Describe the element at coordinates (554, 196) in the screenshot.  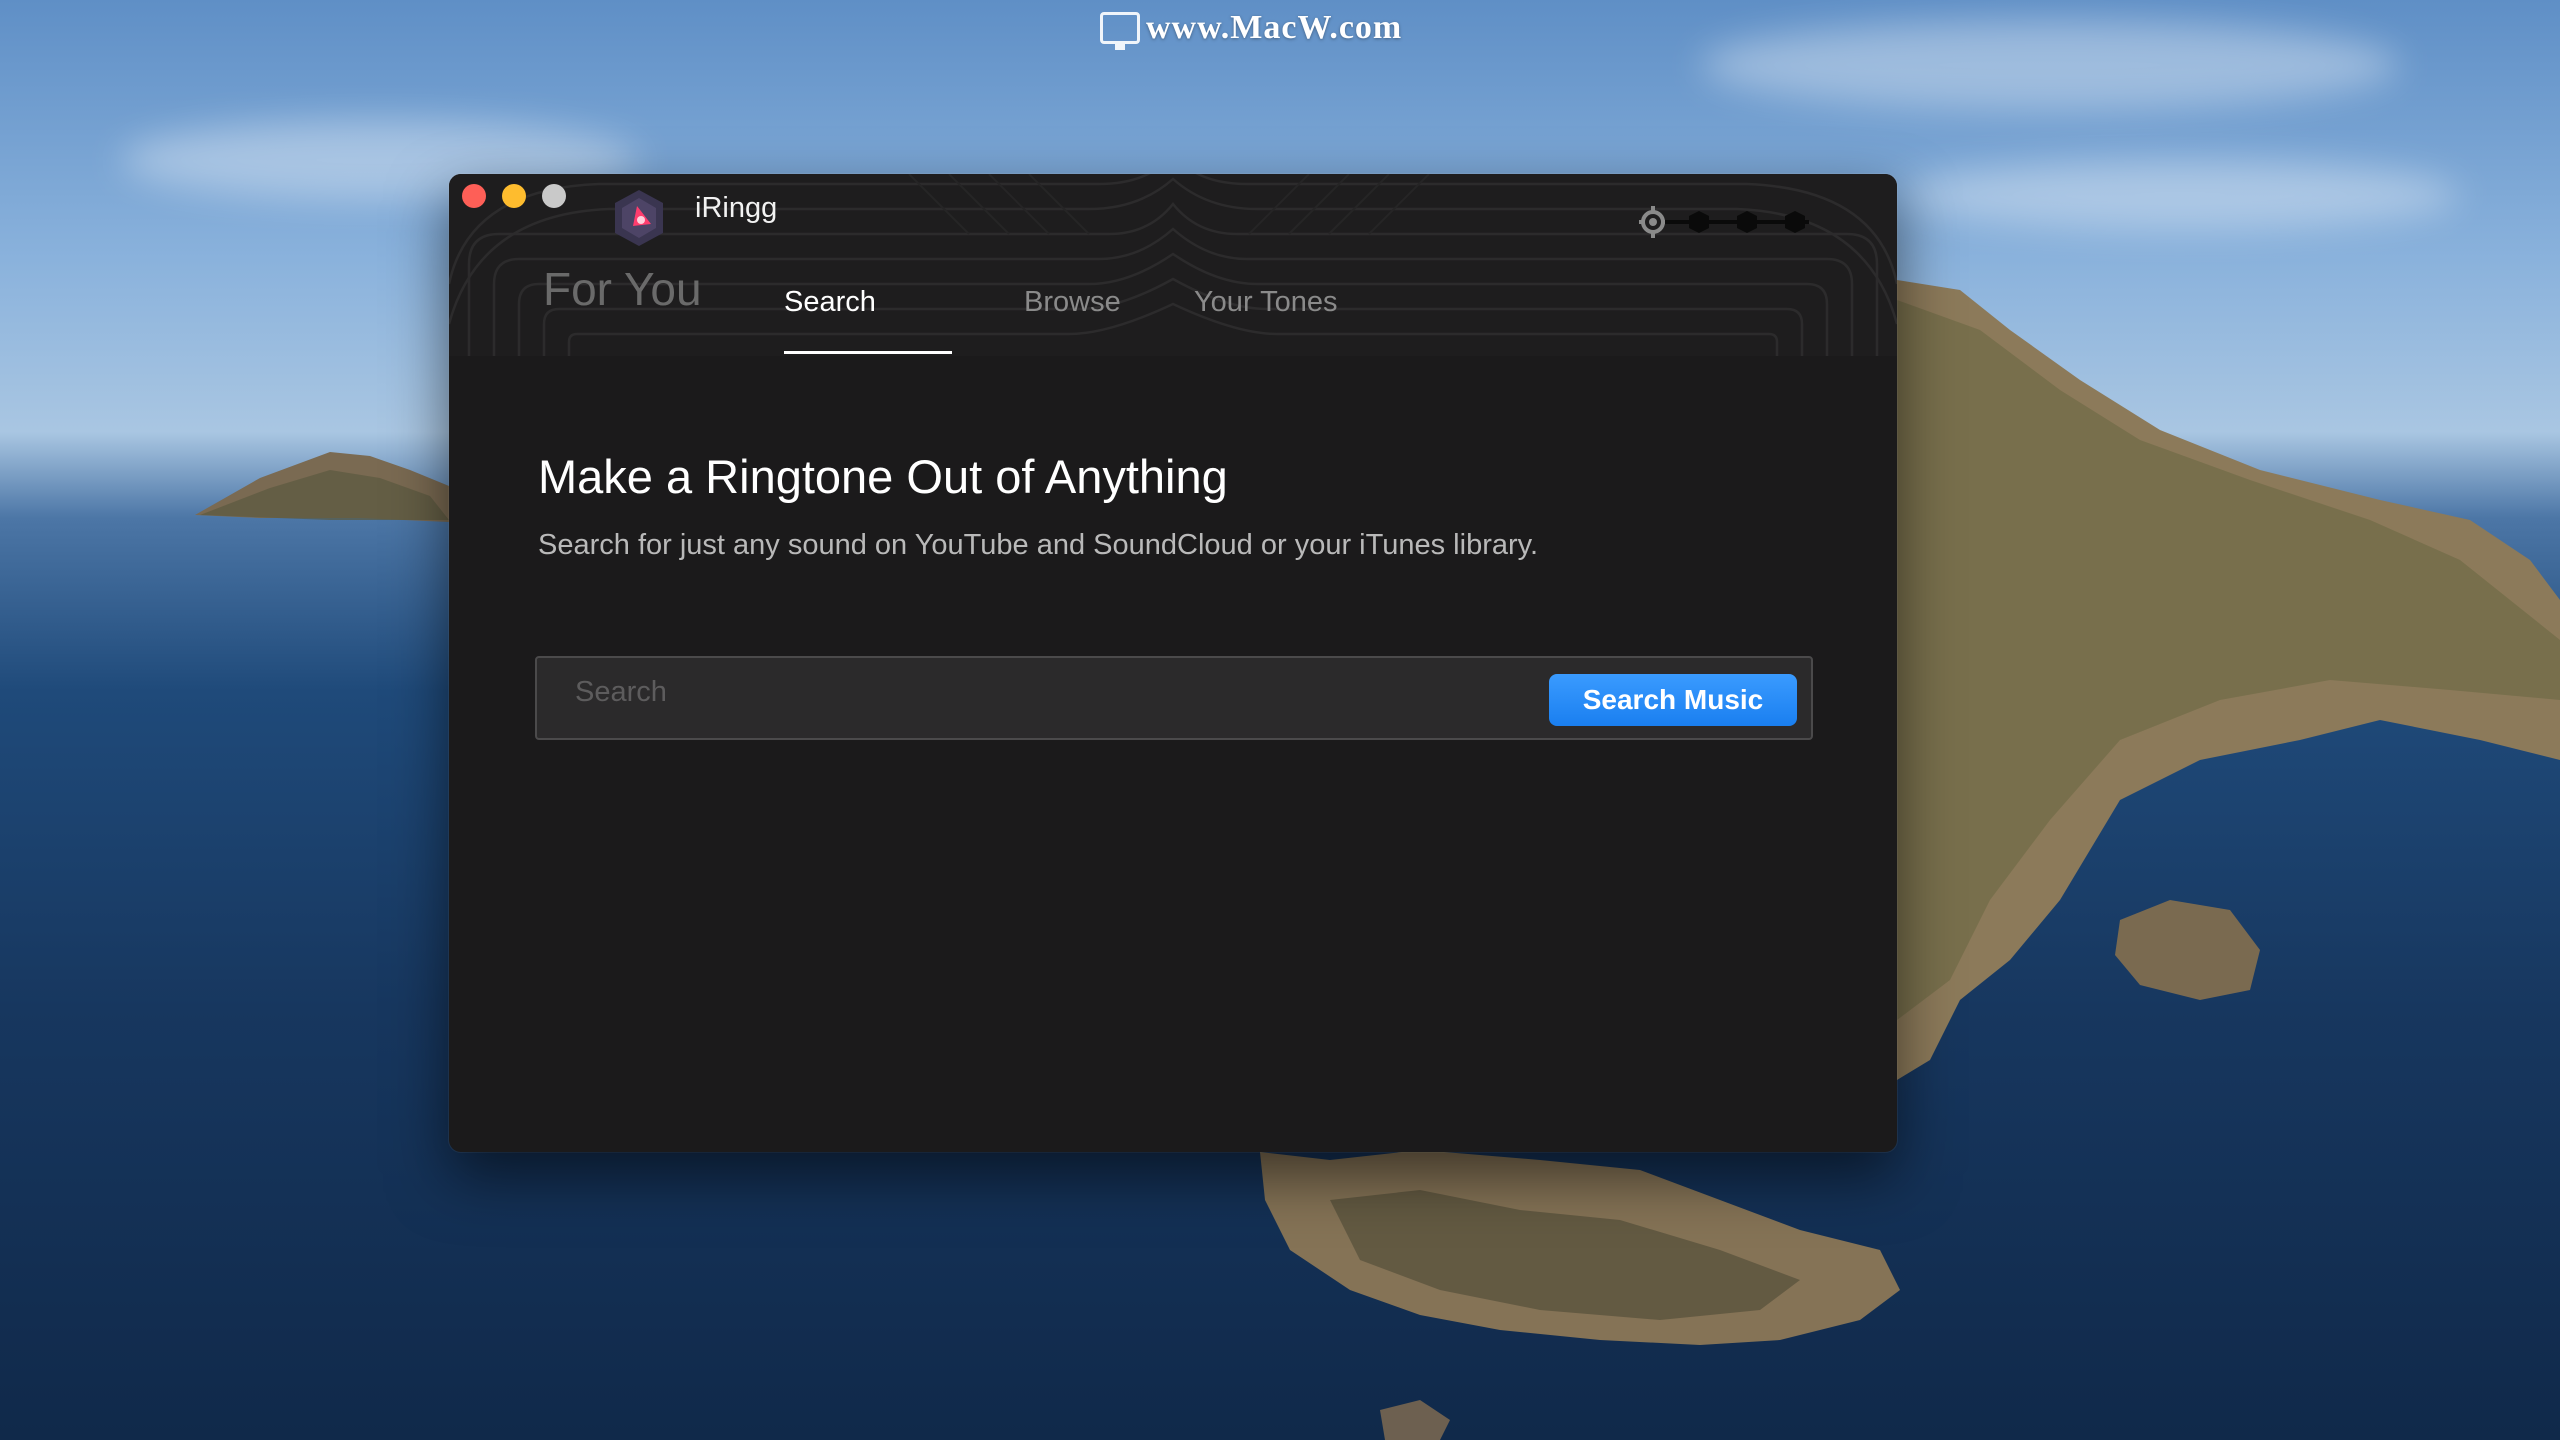
I see `maximize-button` at that location.